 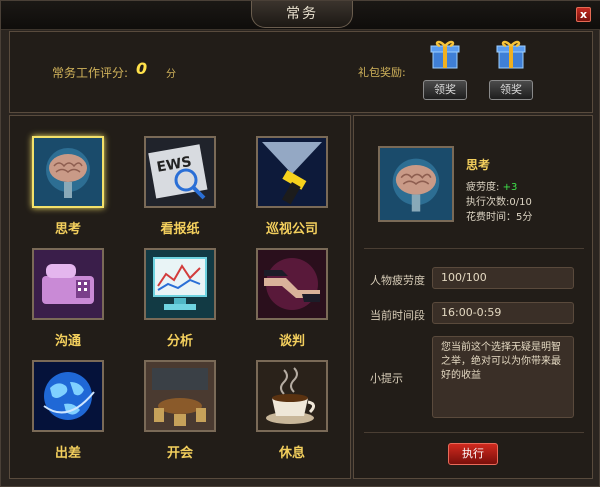 What do you see at coordinates (142, 68) in the screenshot?
I see `score-value: 0` at bounding box center [142, 68].